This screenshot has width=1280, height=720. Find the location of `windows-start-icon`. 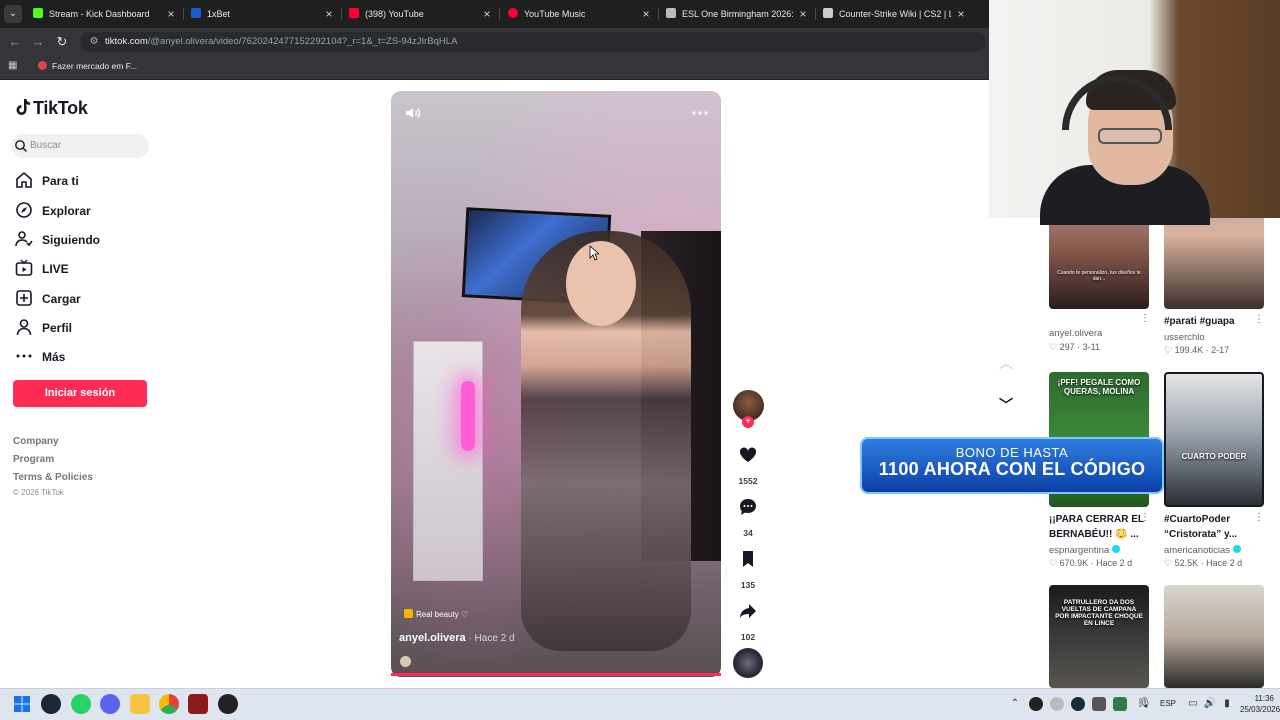

windows-start-icon is located at coordinates (22, 704).